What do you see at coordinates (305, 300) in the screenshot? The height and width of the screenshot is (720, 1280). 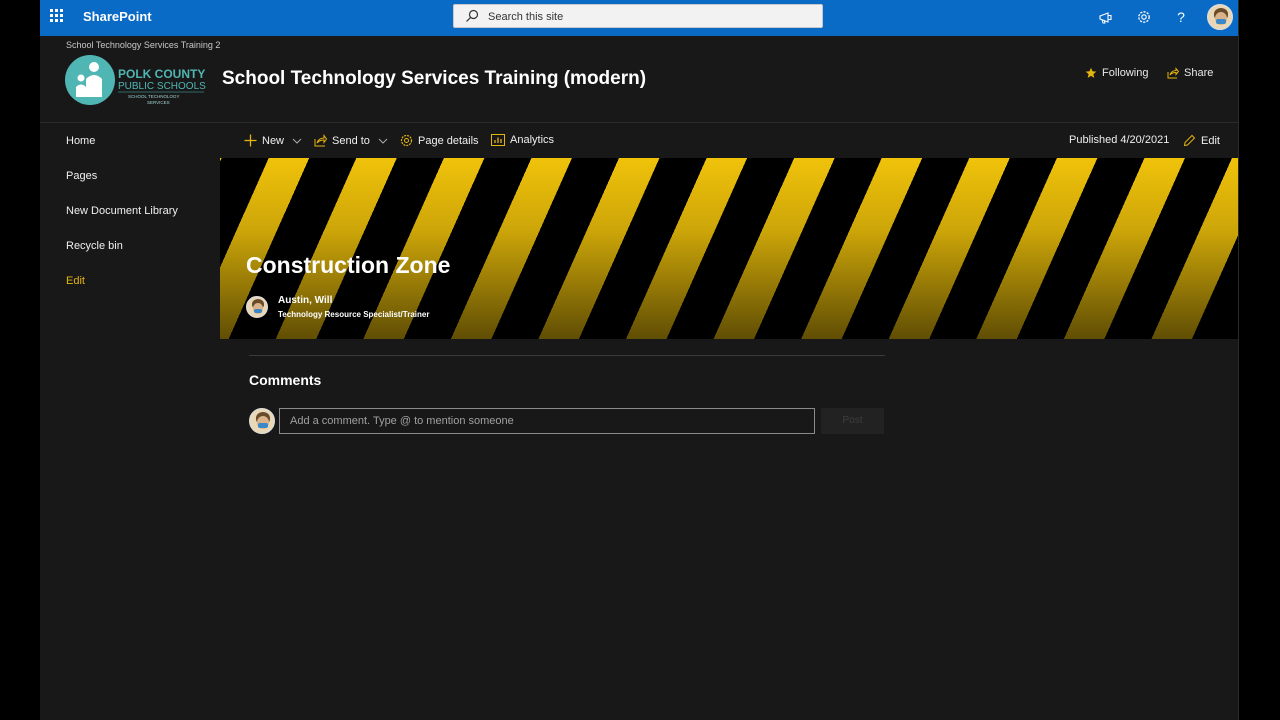 I see `author-name: Austin, Will` at bounding box center [305, 300].